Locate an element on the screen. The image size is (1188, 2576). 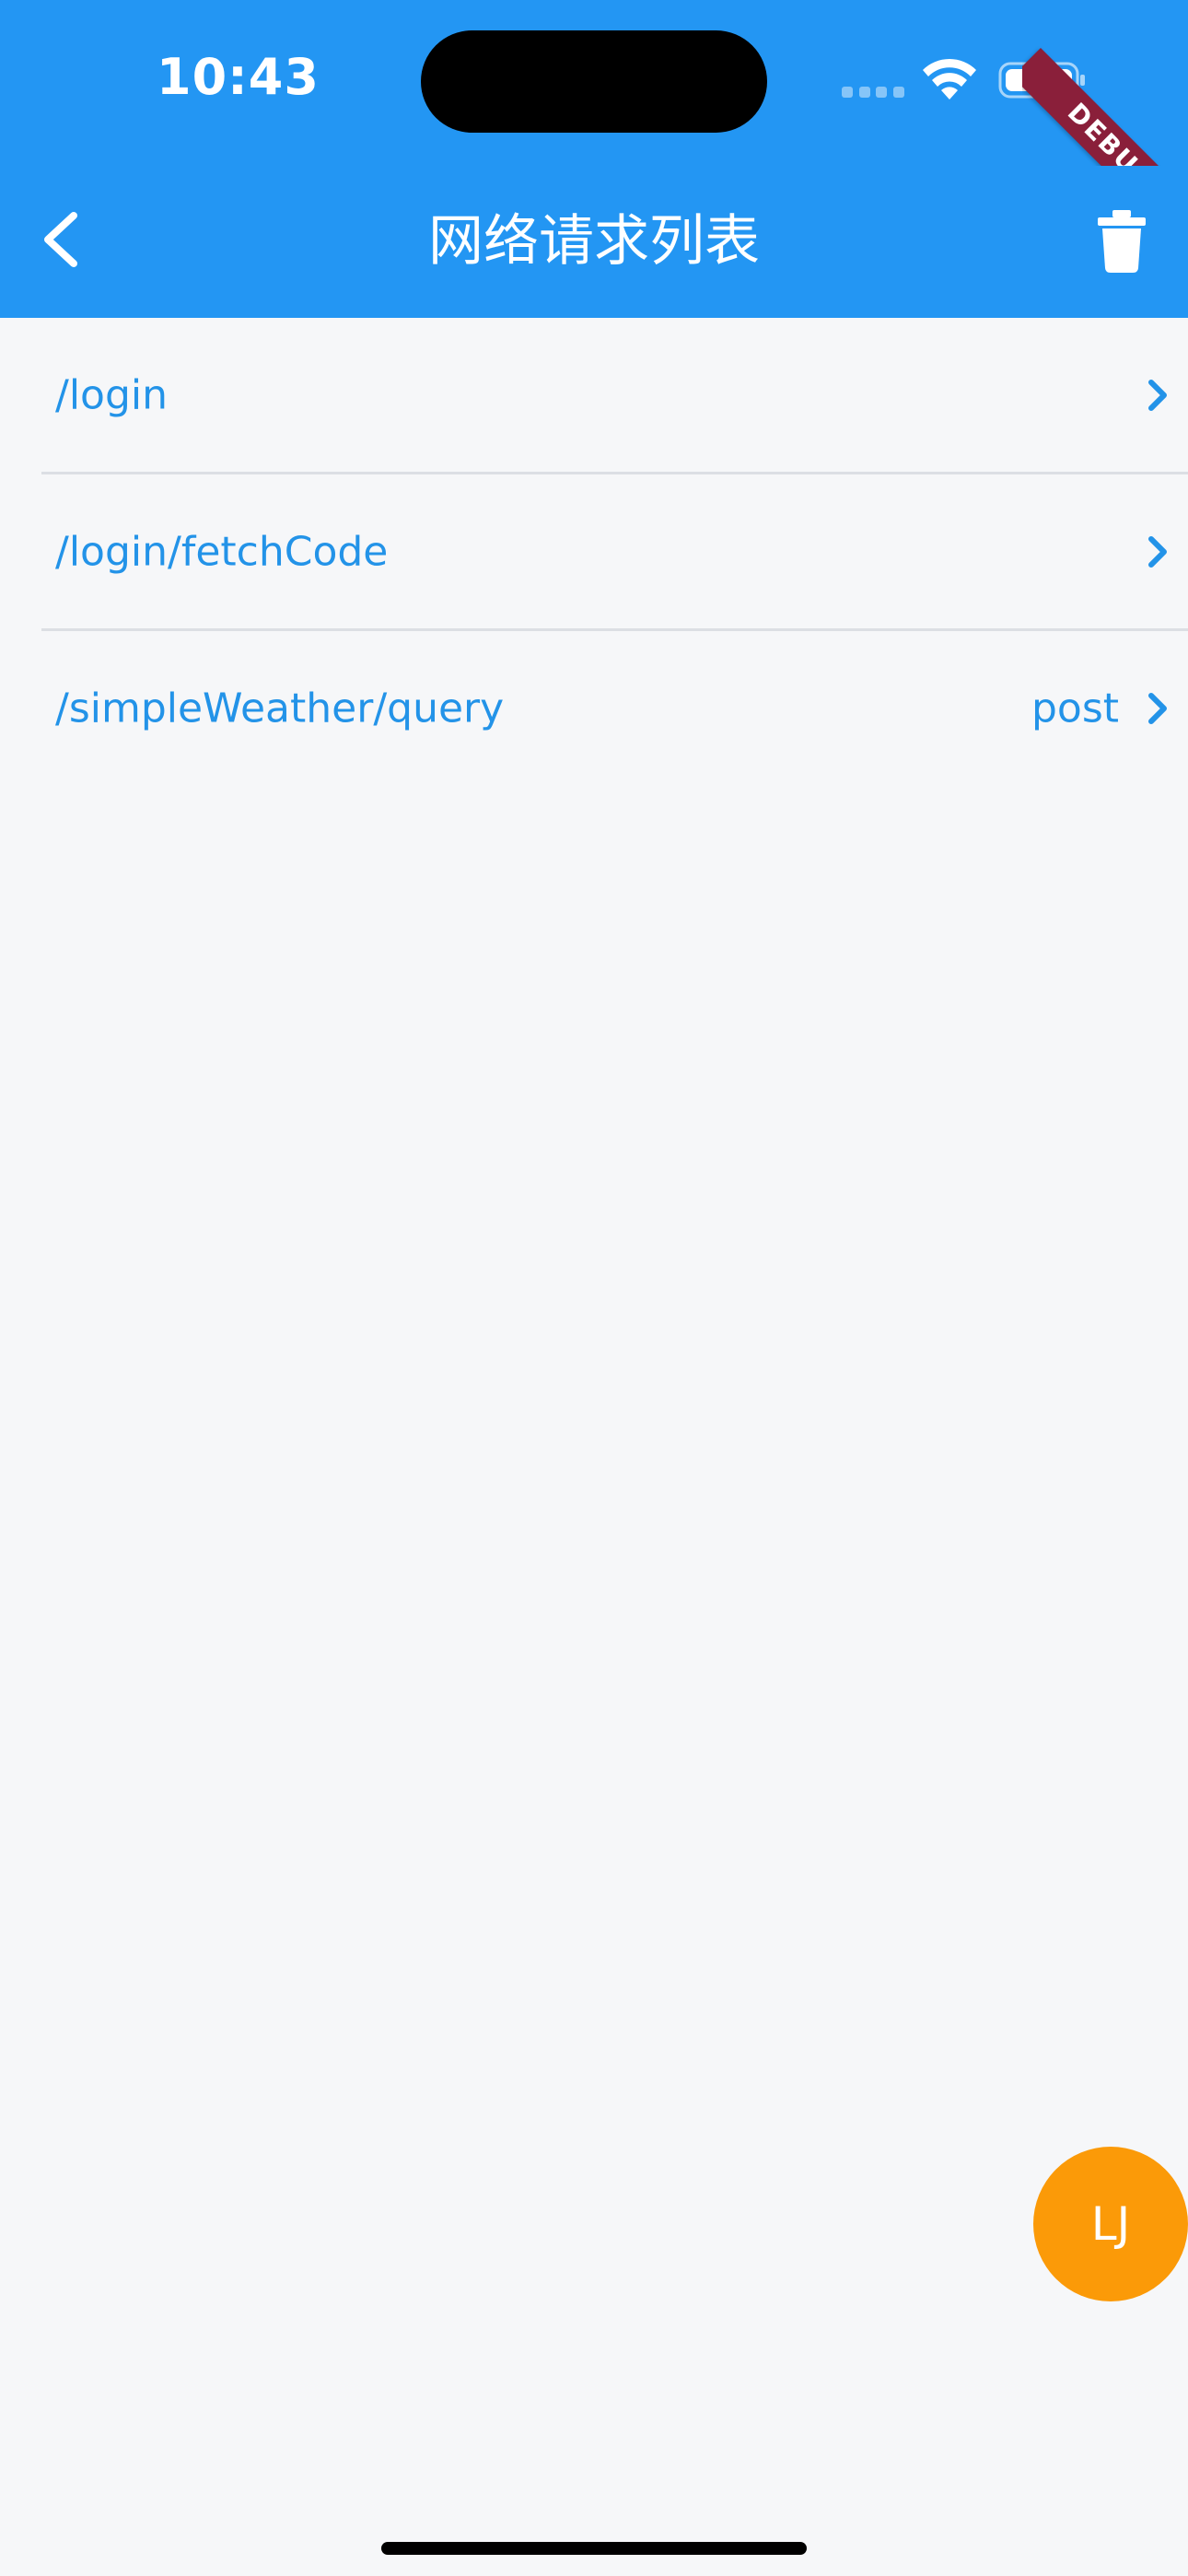
floating-action-button: LJ is located at coordinates (1110, 2224).